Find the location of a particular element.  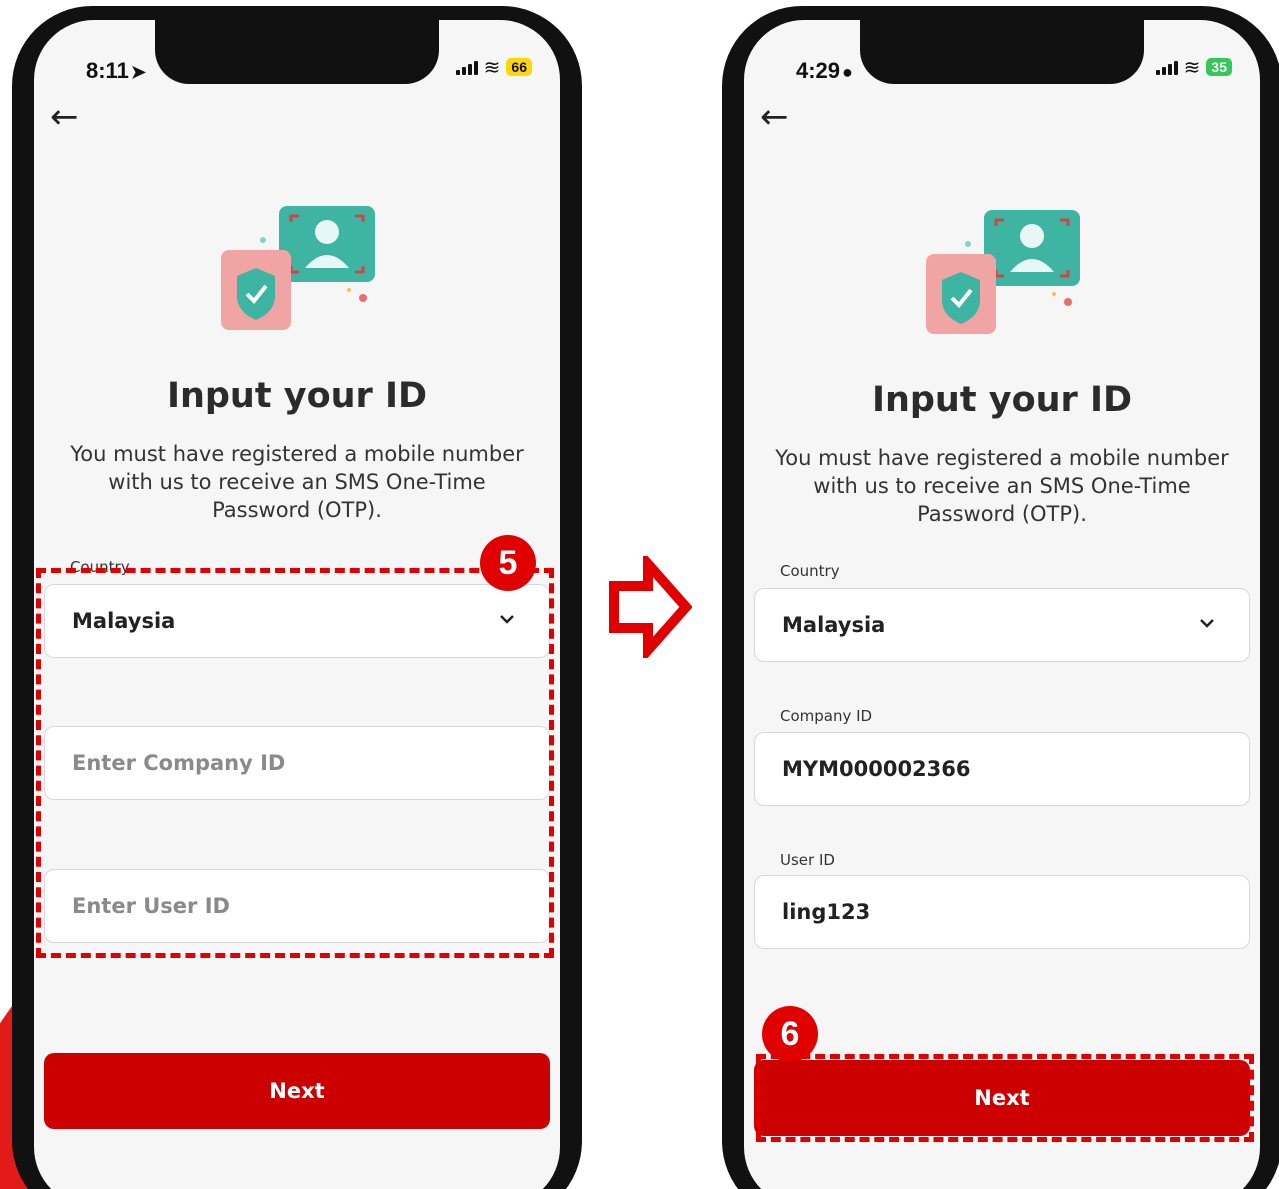

status-time: 8:11 ➤ is located at coordinates (116, 71).